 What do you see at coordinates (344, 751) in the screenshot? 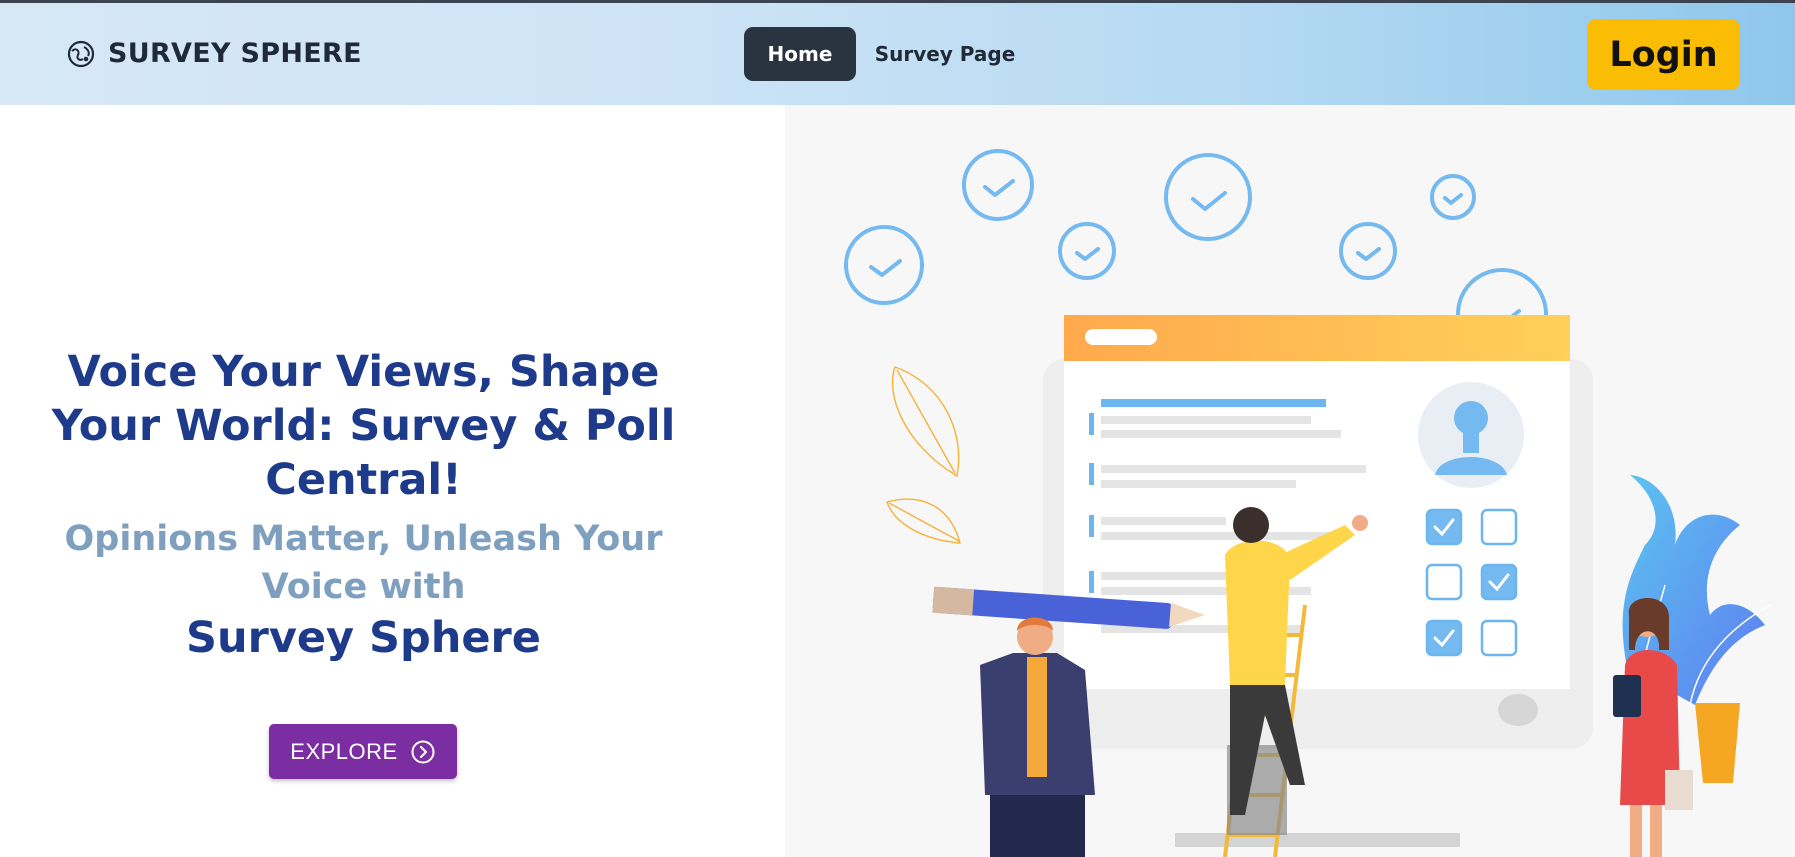
I see `explore-label: EXPLORE` at bounding box center [344, 751].